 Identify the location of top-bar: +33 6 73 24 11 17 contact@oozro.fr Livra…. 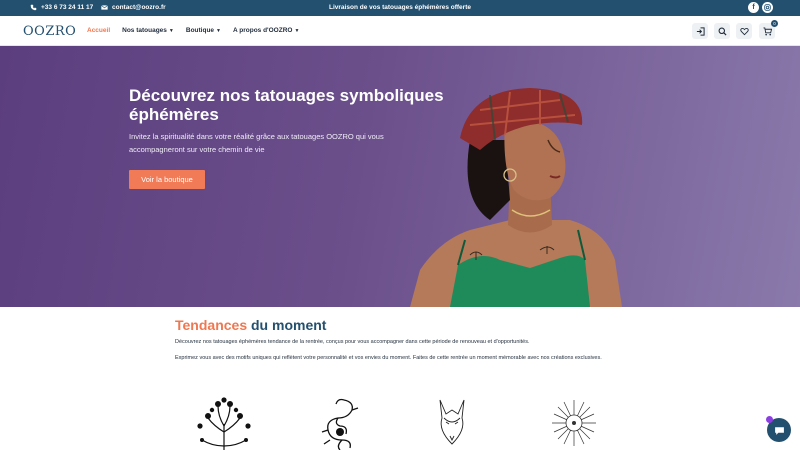
(400, 8).